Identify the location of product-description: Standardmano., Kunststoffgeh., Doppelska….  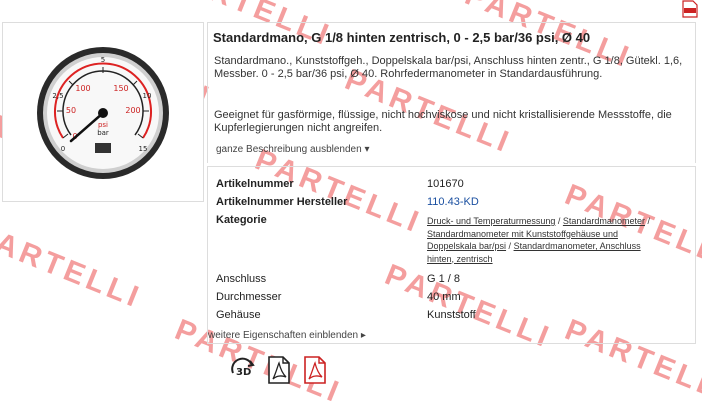
(448, 67).